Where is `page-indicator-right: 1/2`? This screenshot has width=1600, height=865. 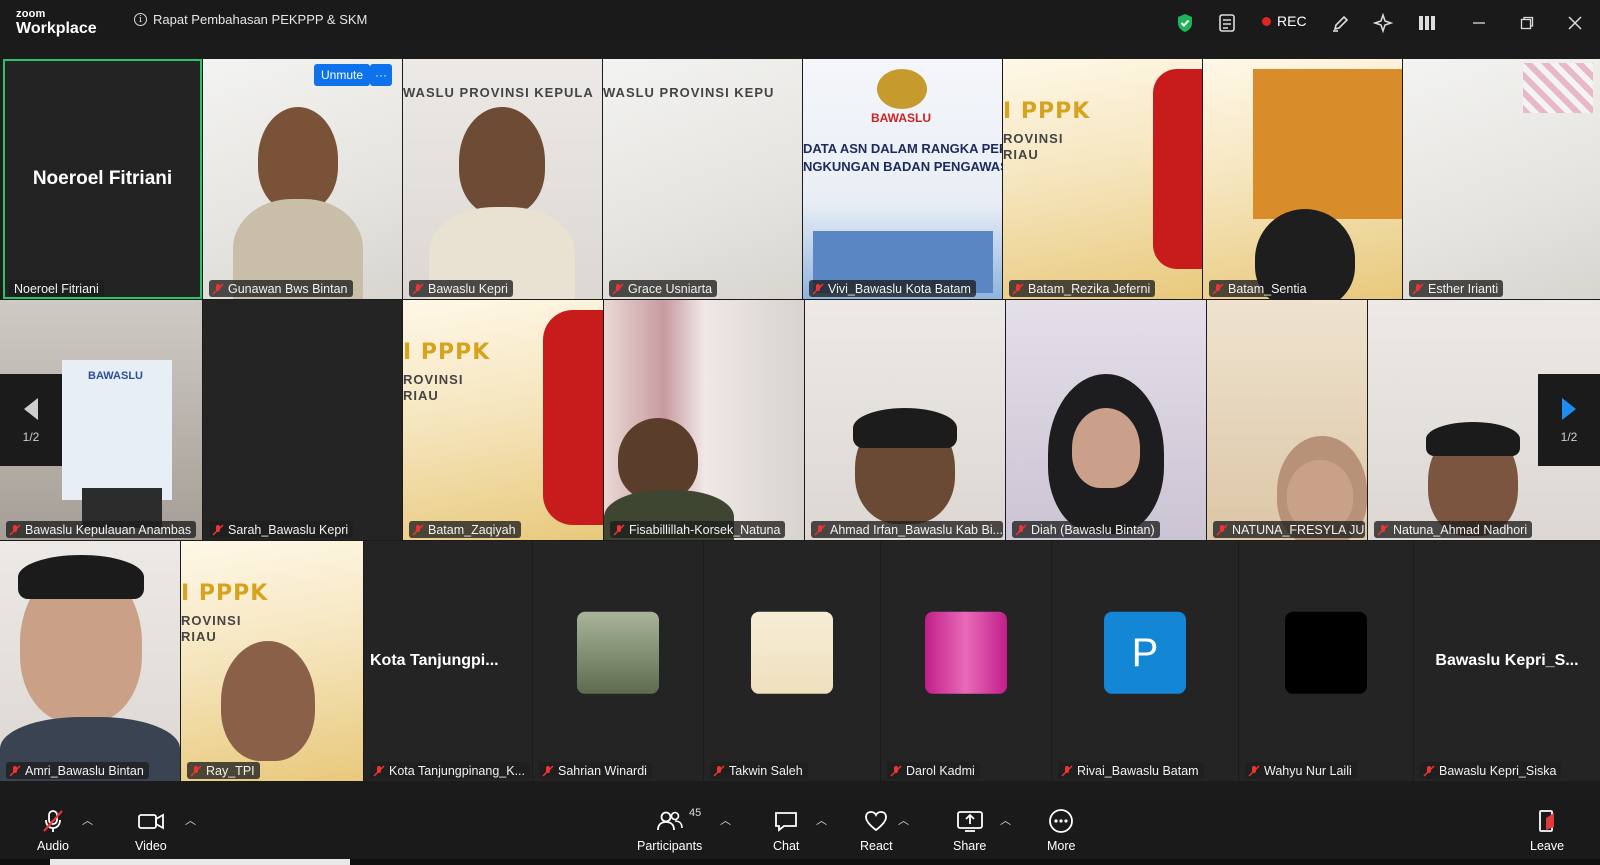 page-indicator-right: 1/2 is located at coordinates (1569, 437).